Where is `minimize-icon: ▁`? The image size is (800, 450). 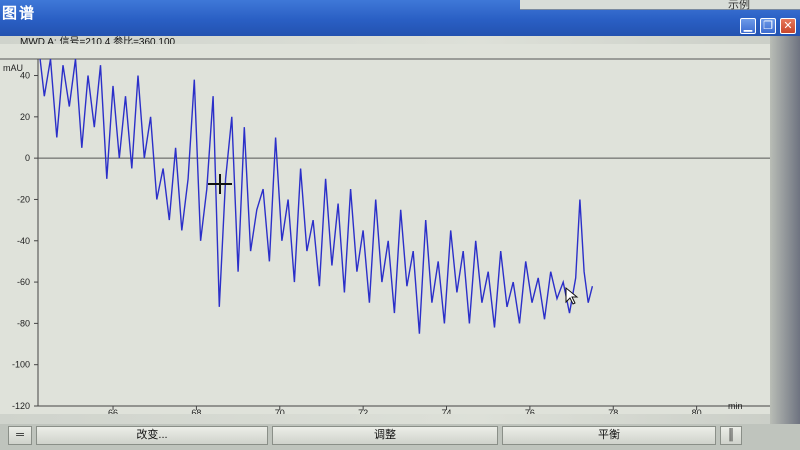
minimize-icon: ▁ is located at coordinates (748, 26).